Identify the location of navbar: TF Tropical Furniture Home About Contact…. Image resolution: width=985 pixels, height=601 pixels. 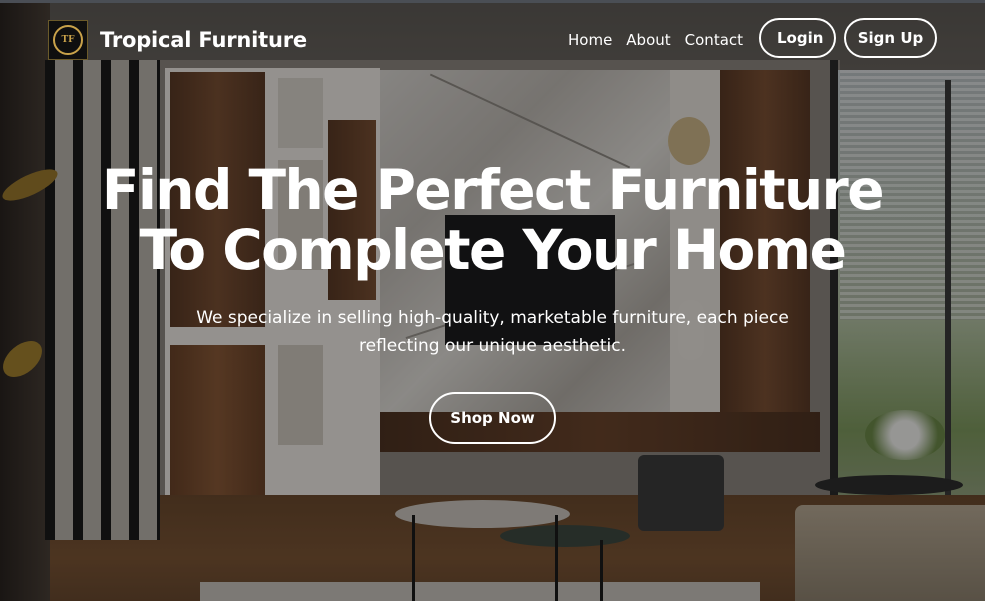
(492, 41).